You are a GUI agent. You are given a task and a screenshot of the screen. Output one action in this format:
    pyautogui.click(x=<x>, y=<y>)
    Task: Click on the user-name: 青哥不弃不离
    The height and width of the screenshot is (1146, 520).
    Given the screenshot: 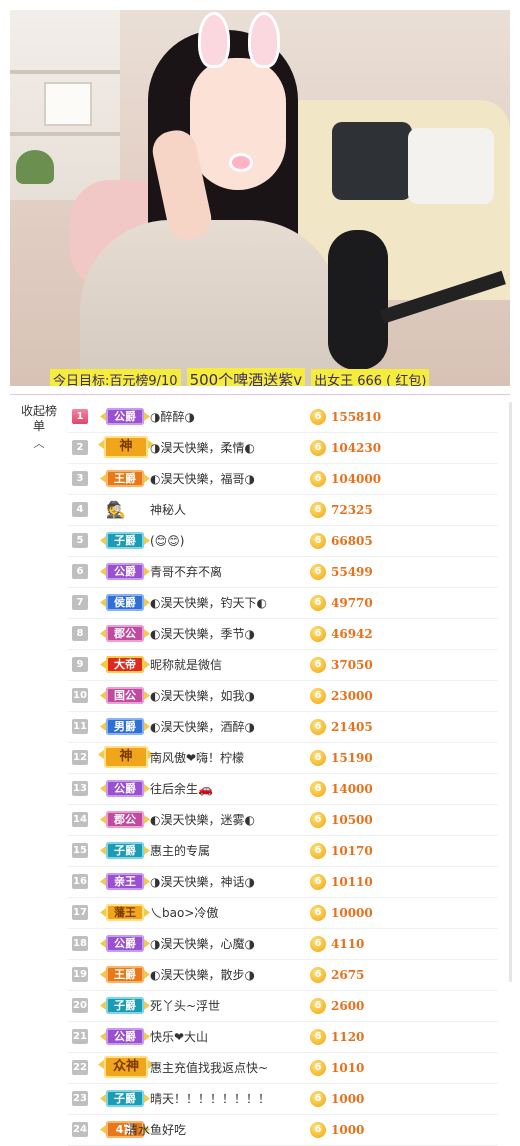 What is the action you would take?
    pyautogui.click(x=186, y=572)
    